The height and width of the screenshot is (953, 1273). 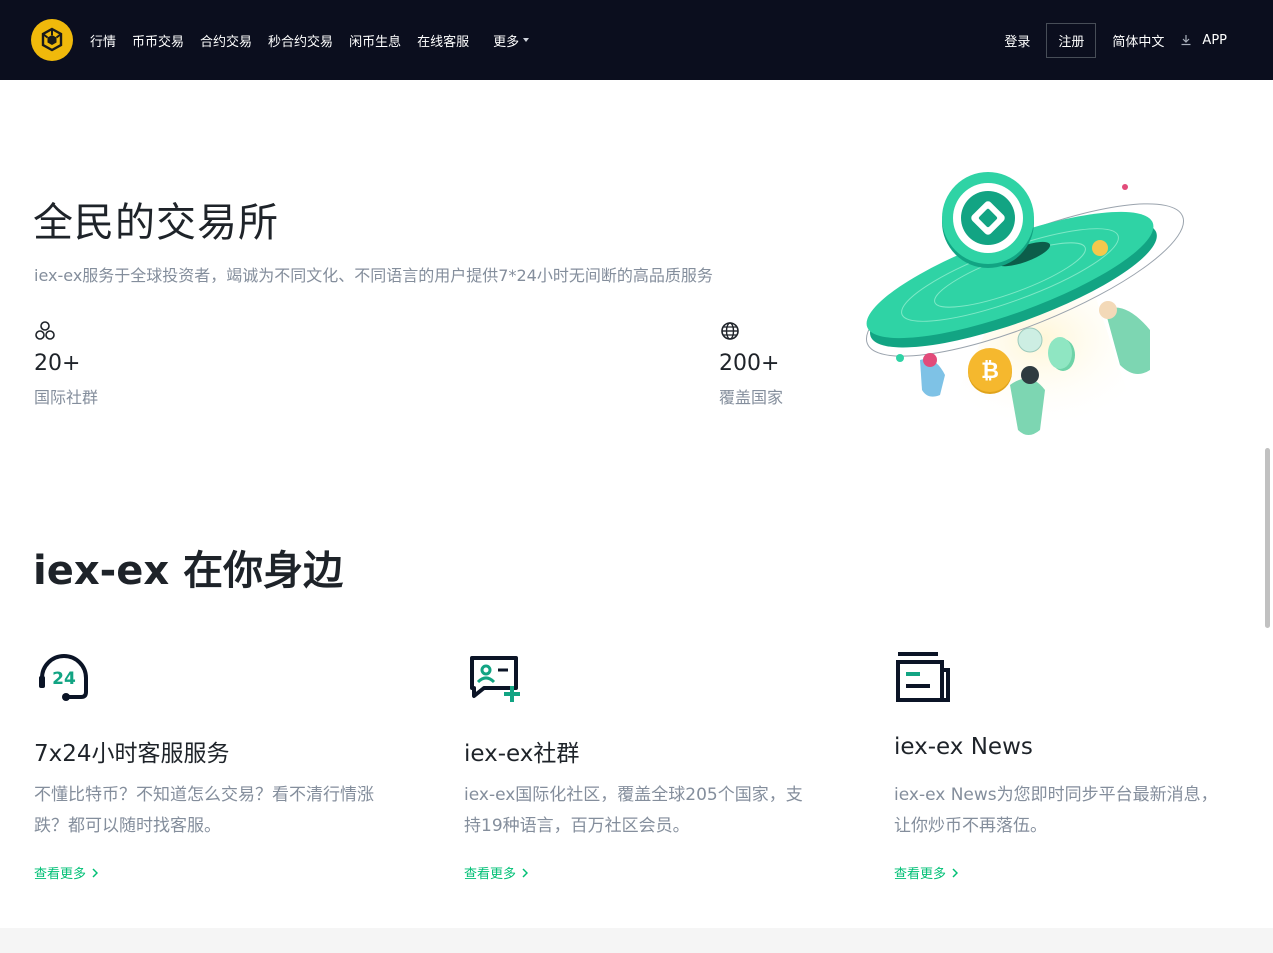 What do you see at coordinates (156, 223) in the screenshot?
I see `hero-title: 全民的交易所` at bounding box center [156, 223].